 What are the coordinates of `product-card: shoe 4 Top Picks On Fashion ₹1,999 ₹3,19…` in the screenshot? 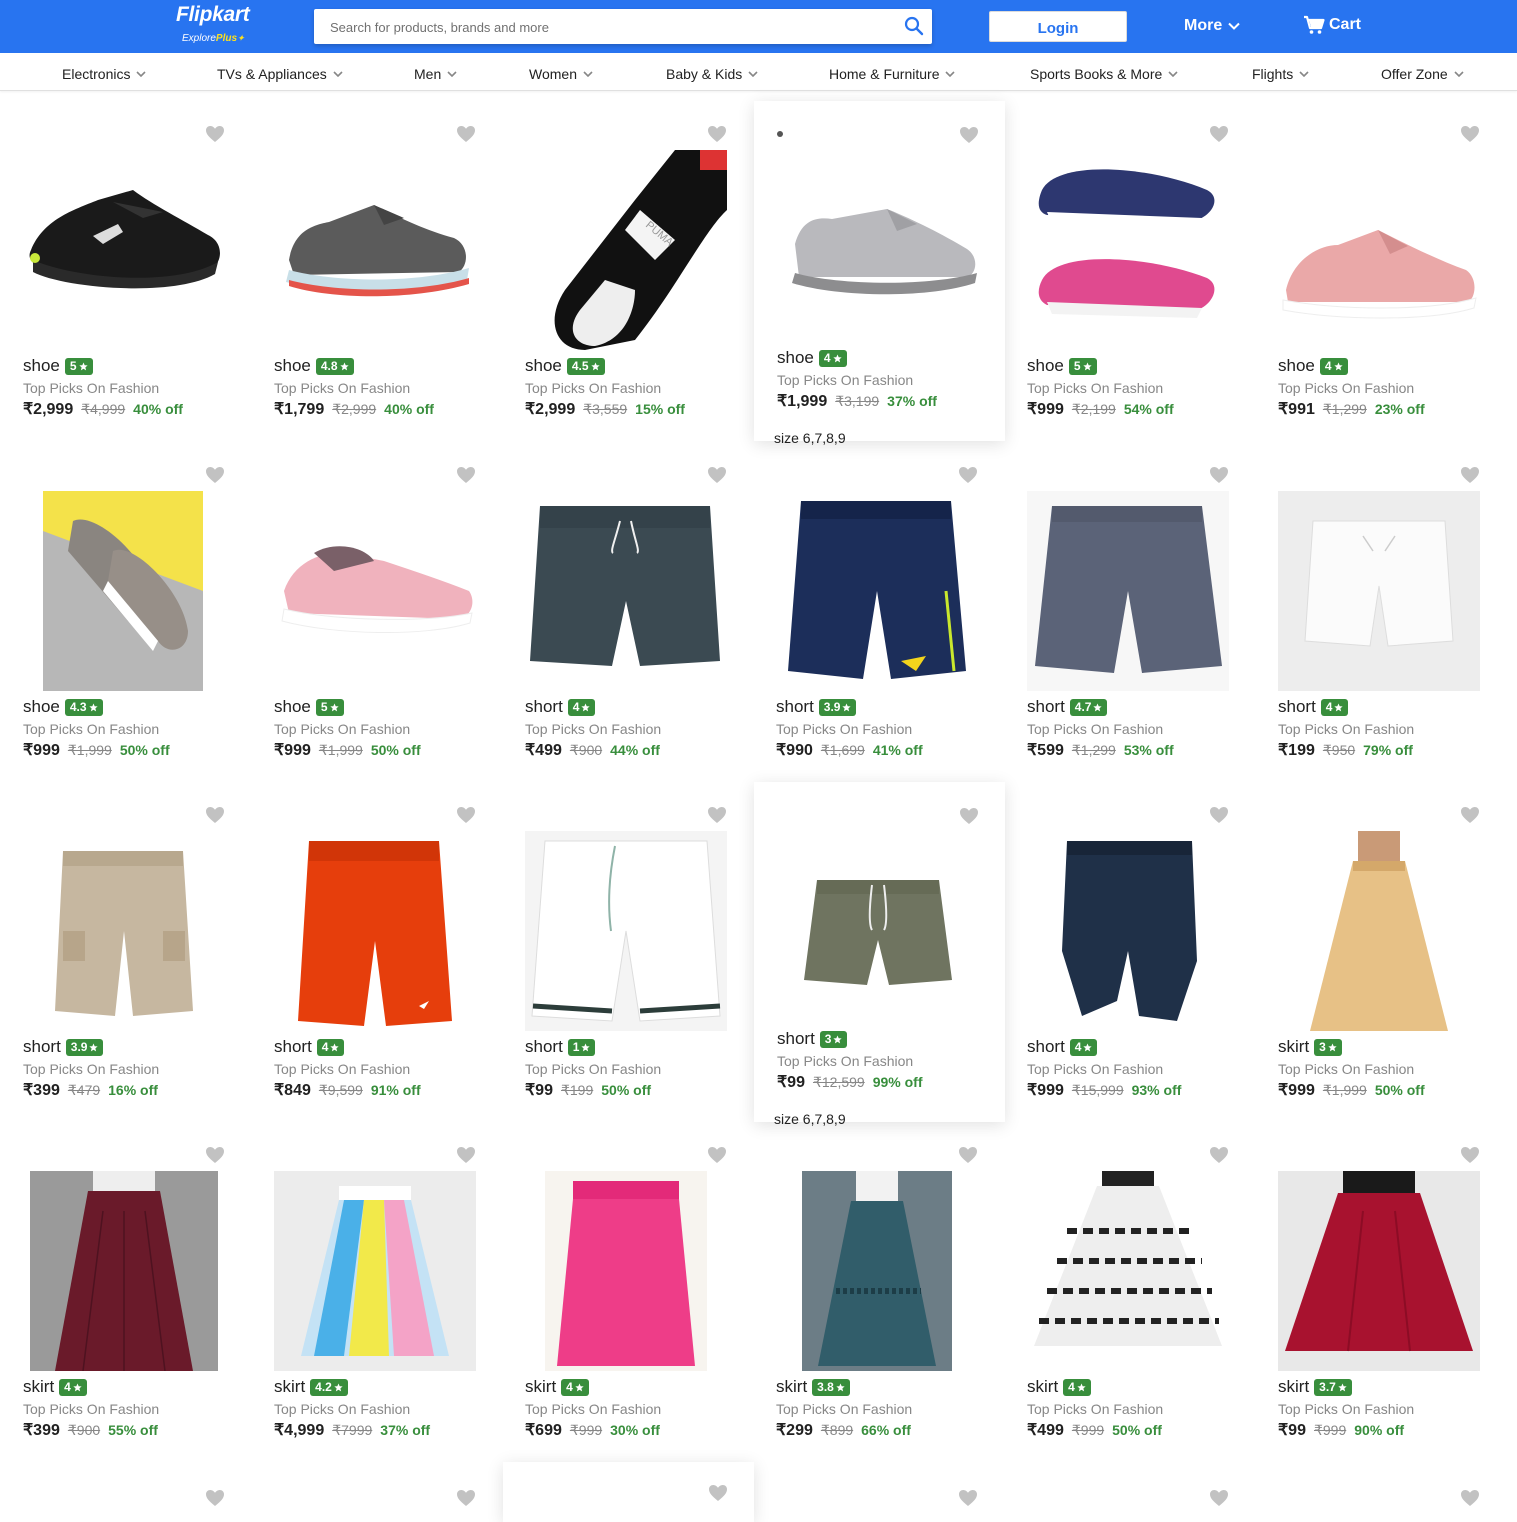 It's located at (879, 273).